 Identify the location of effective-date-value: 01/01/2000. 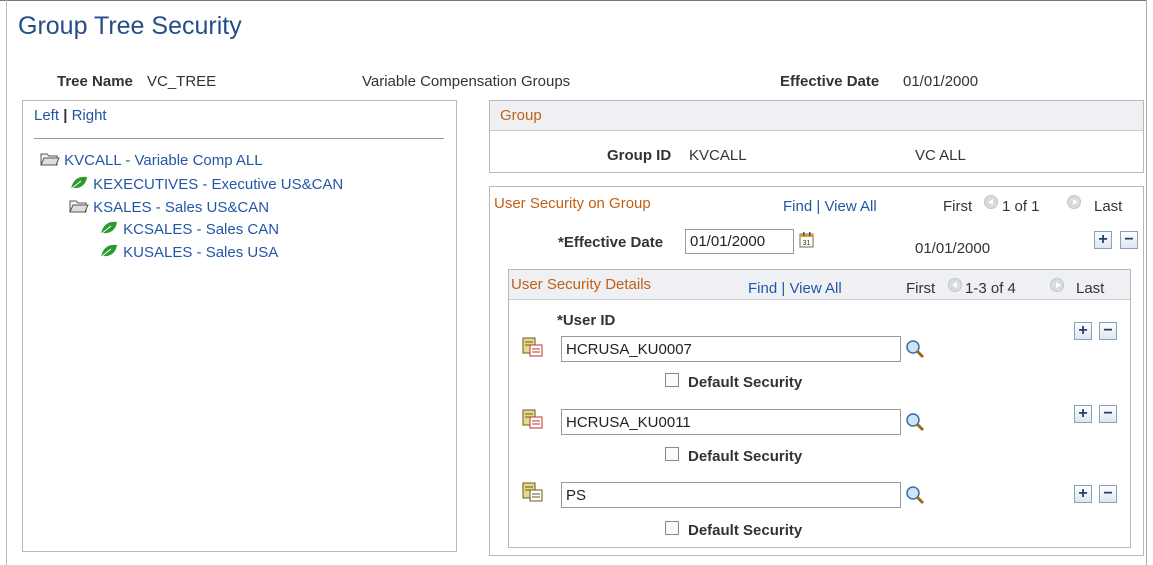
(941, 81).